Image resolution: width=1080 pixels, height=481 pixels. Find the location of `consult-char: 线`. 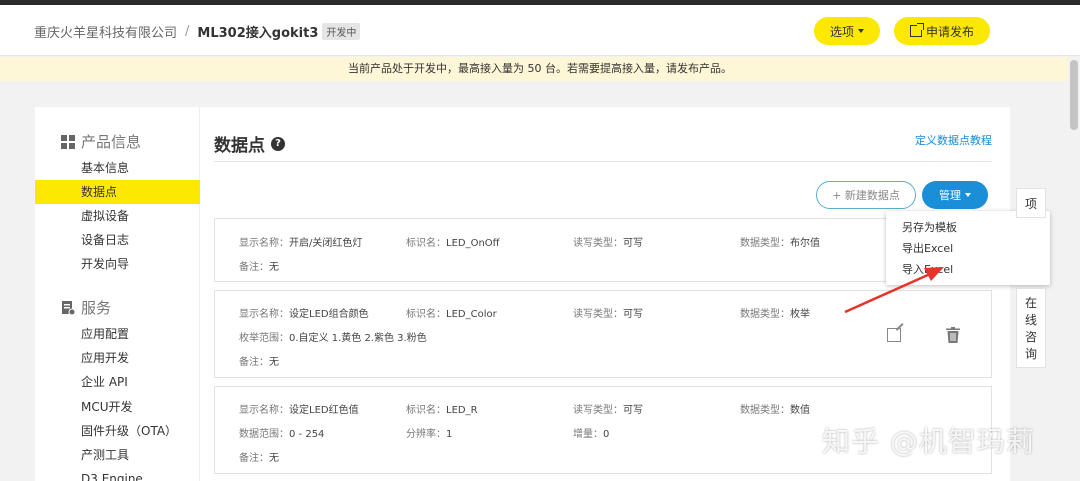

consult-char: 线 is located at coordinates (1030, 320).